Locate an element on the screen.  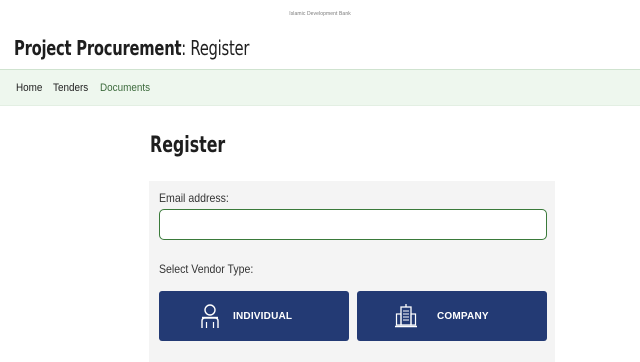
building-icon is located at coordinates (406, 316).